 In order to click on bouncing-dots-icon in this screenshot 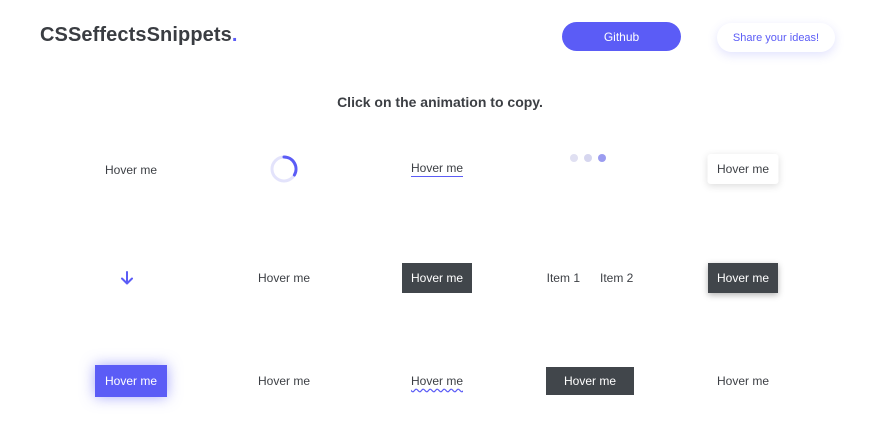, I will do `click(588, 158)`.